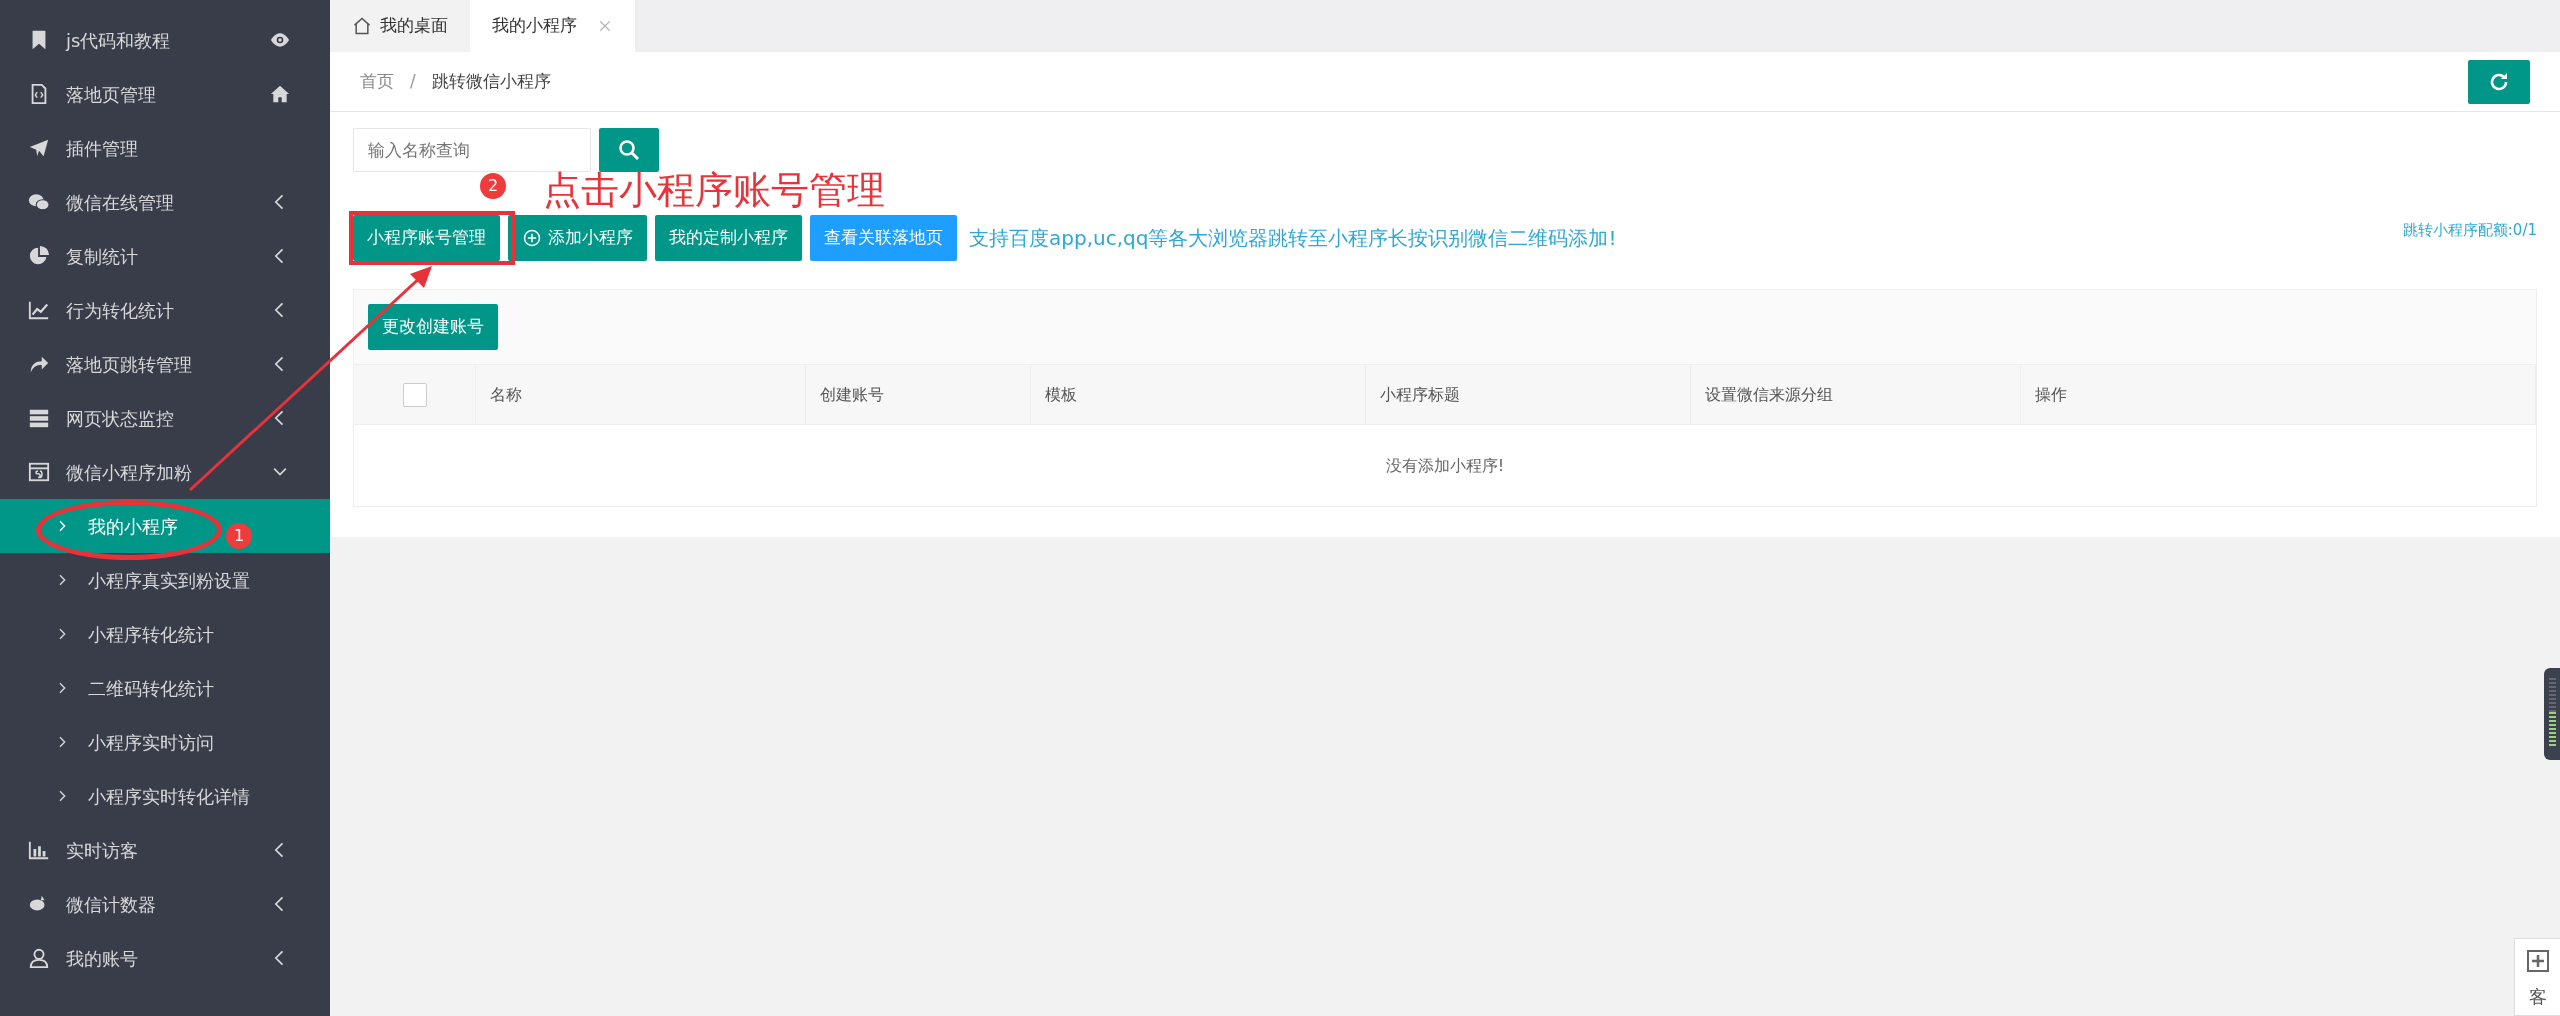  What do you see at coordinates (165, 94) in the screenshot?
I see `sidebar-item: 落地页管理` at bounding box center [165, 94].